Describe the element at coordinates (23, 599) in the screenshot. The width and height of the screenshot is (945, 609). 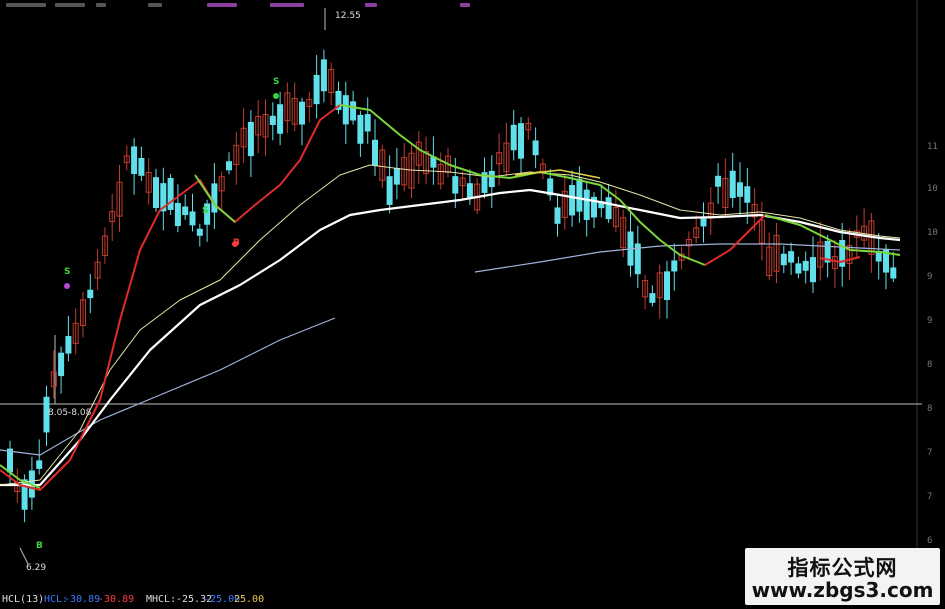
I see `indicator-name: HCL(13)` at that location.